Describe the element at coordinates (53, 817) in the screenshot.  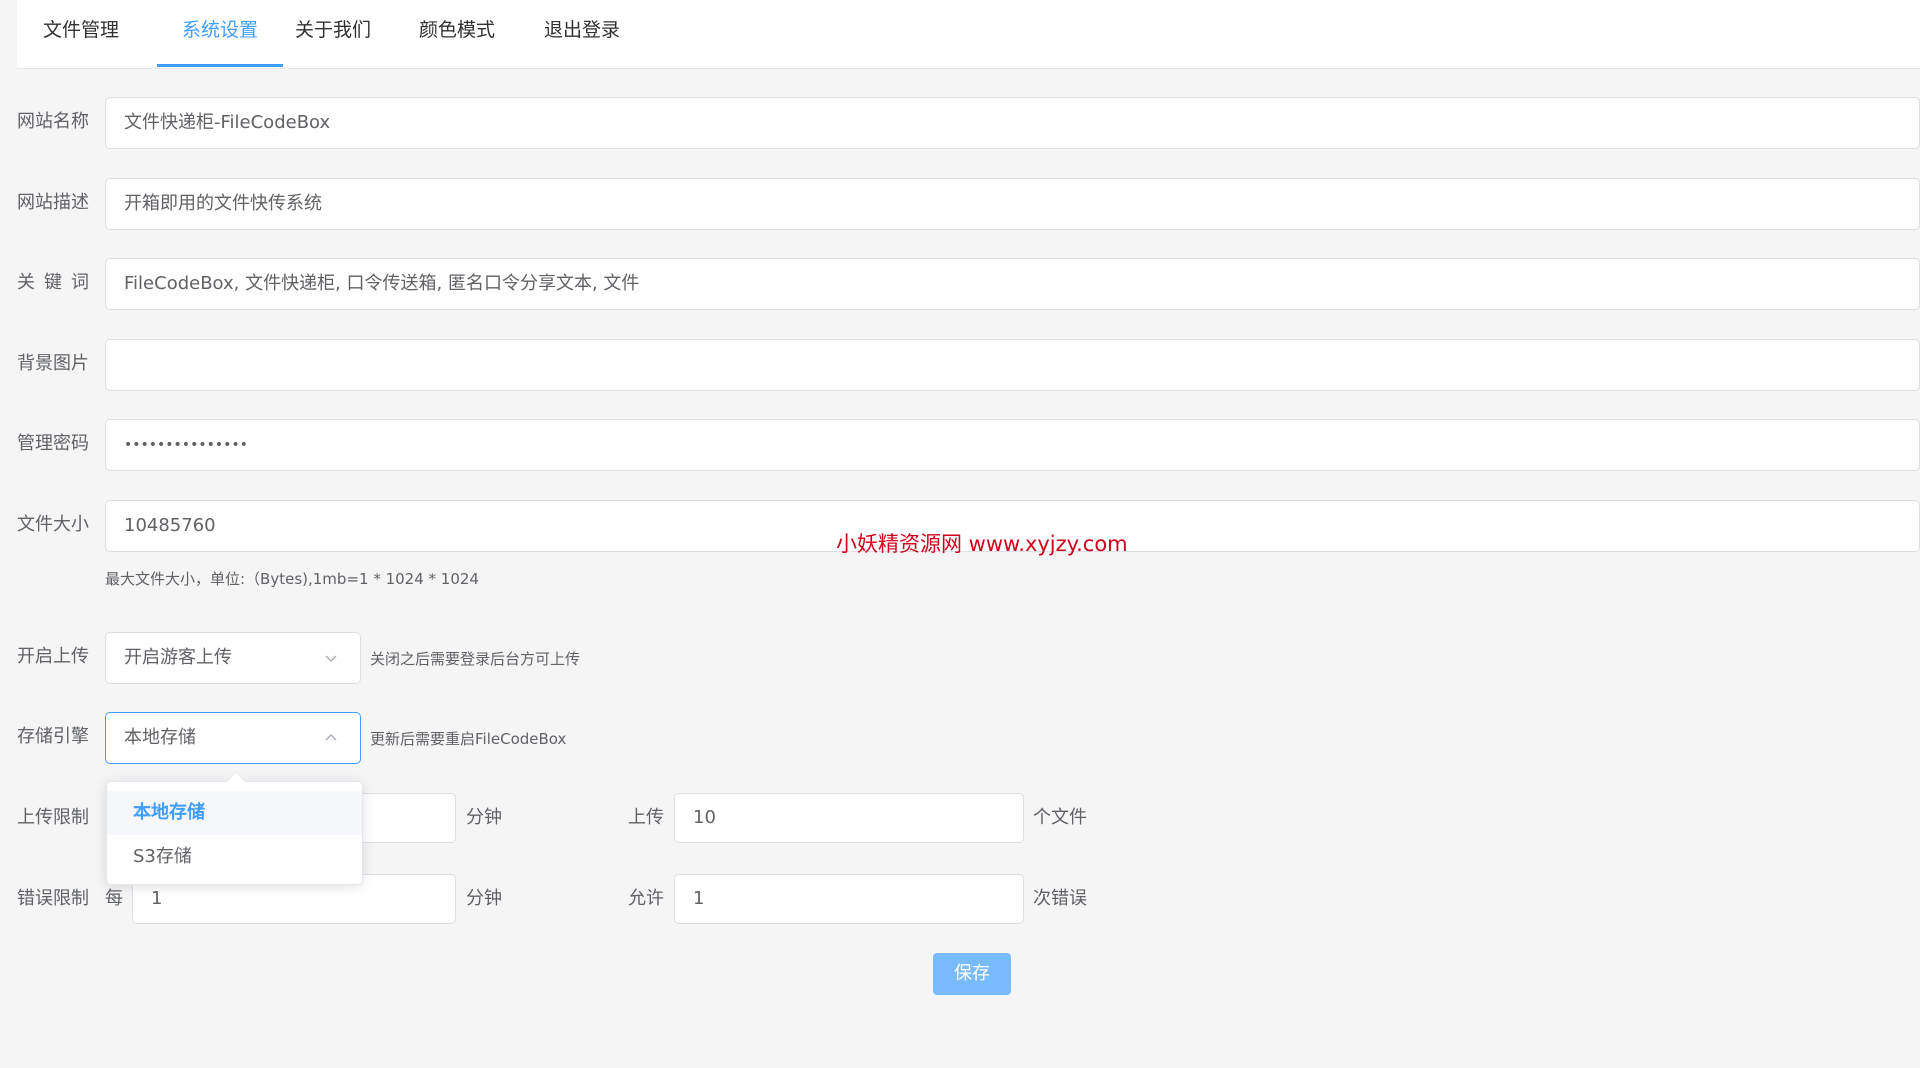
I see `upload-limit-label: 上传限制` at that location.